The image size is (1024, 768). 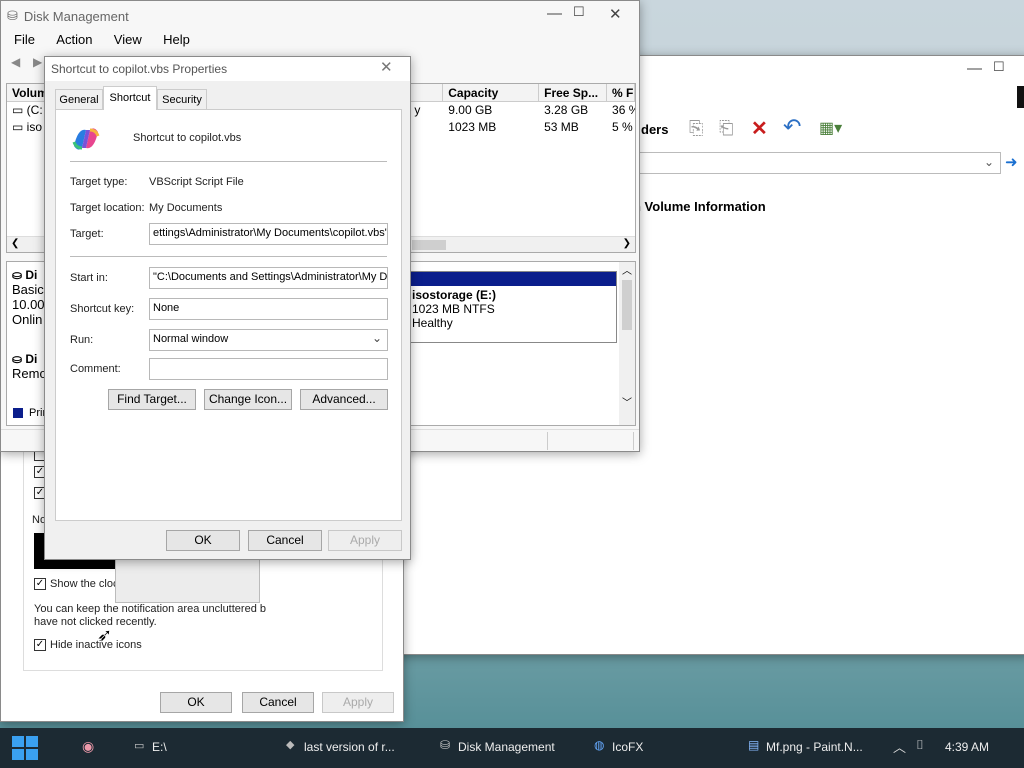 I want to click on scroll-left-icon: ❮, so click(x=15, y=243).